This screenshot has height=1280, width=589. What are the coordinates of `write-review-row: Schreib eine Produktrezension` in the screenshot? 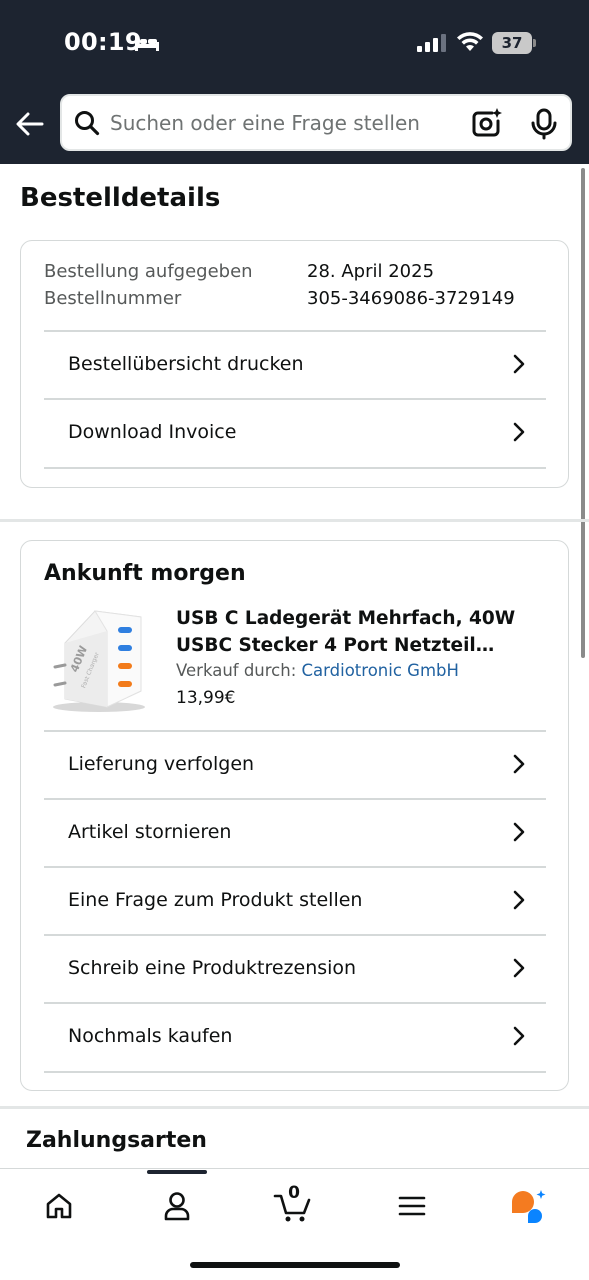 It's located at (295, 968).